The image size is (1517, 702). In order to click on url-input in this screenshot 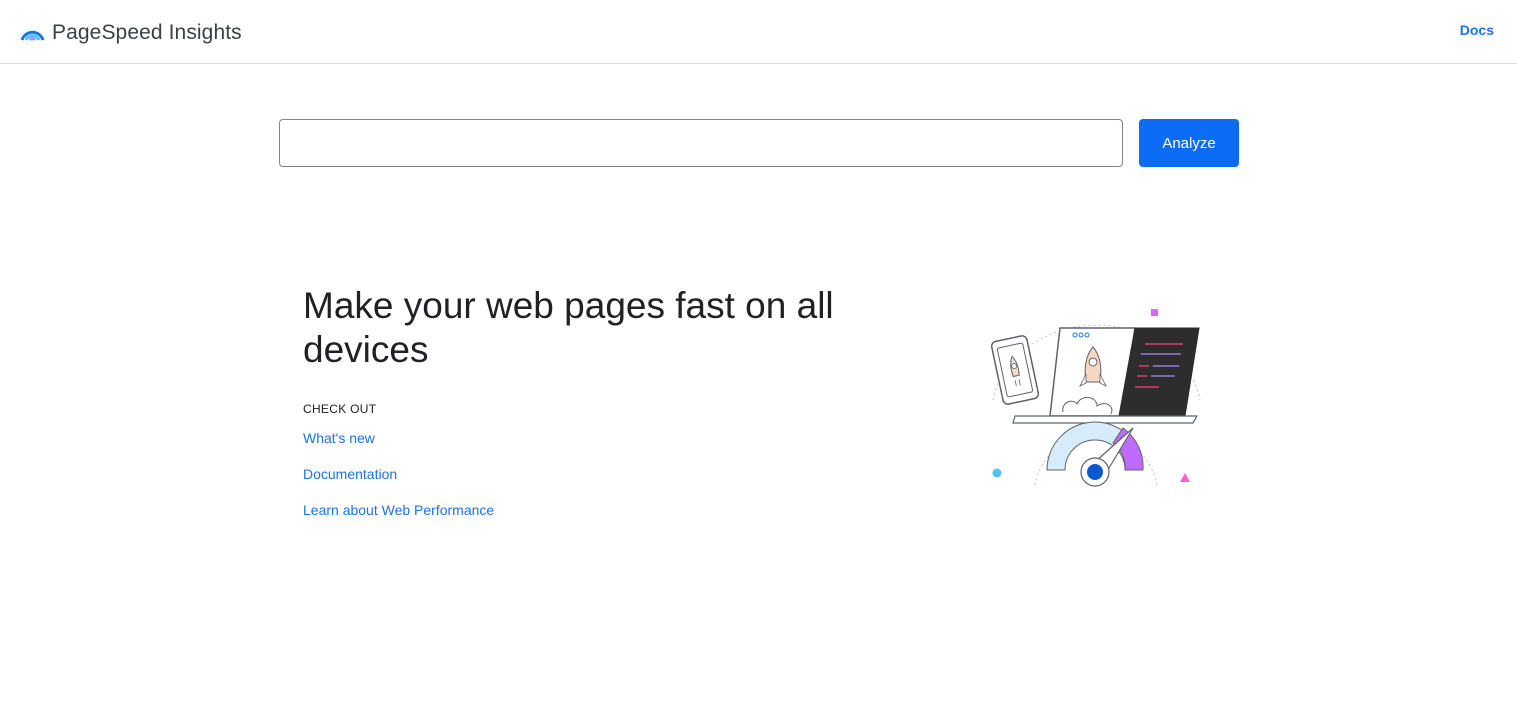, I will do `click(701, 143)`.